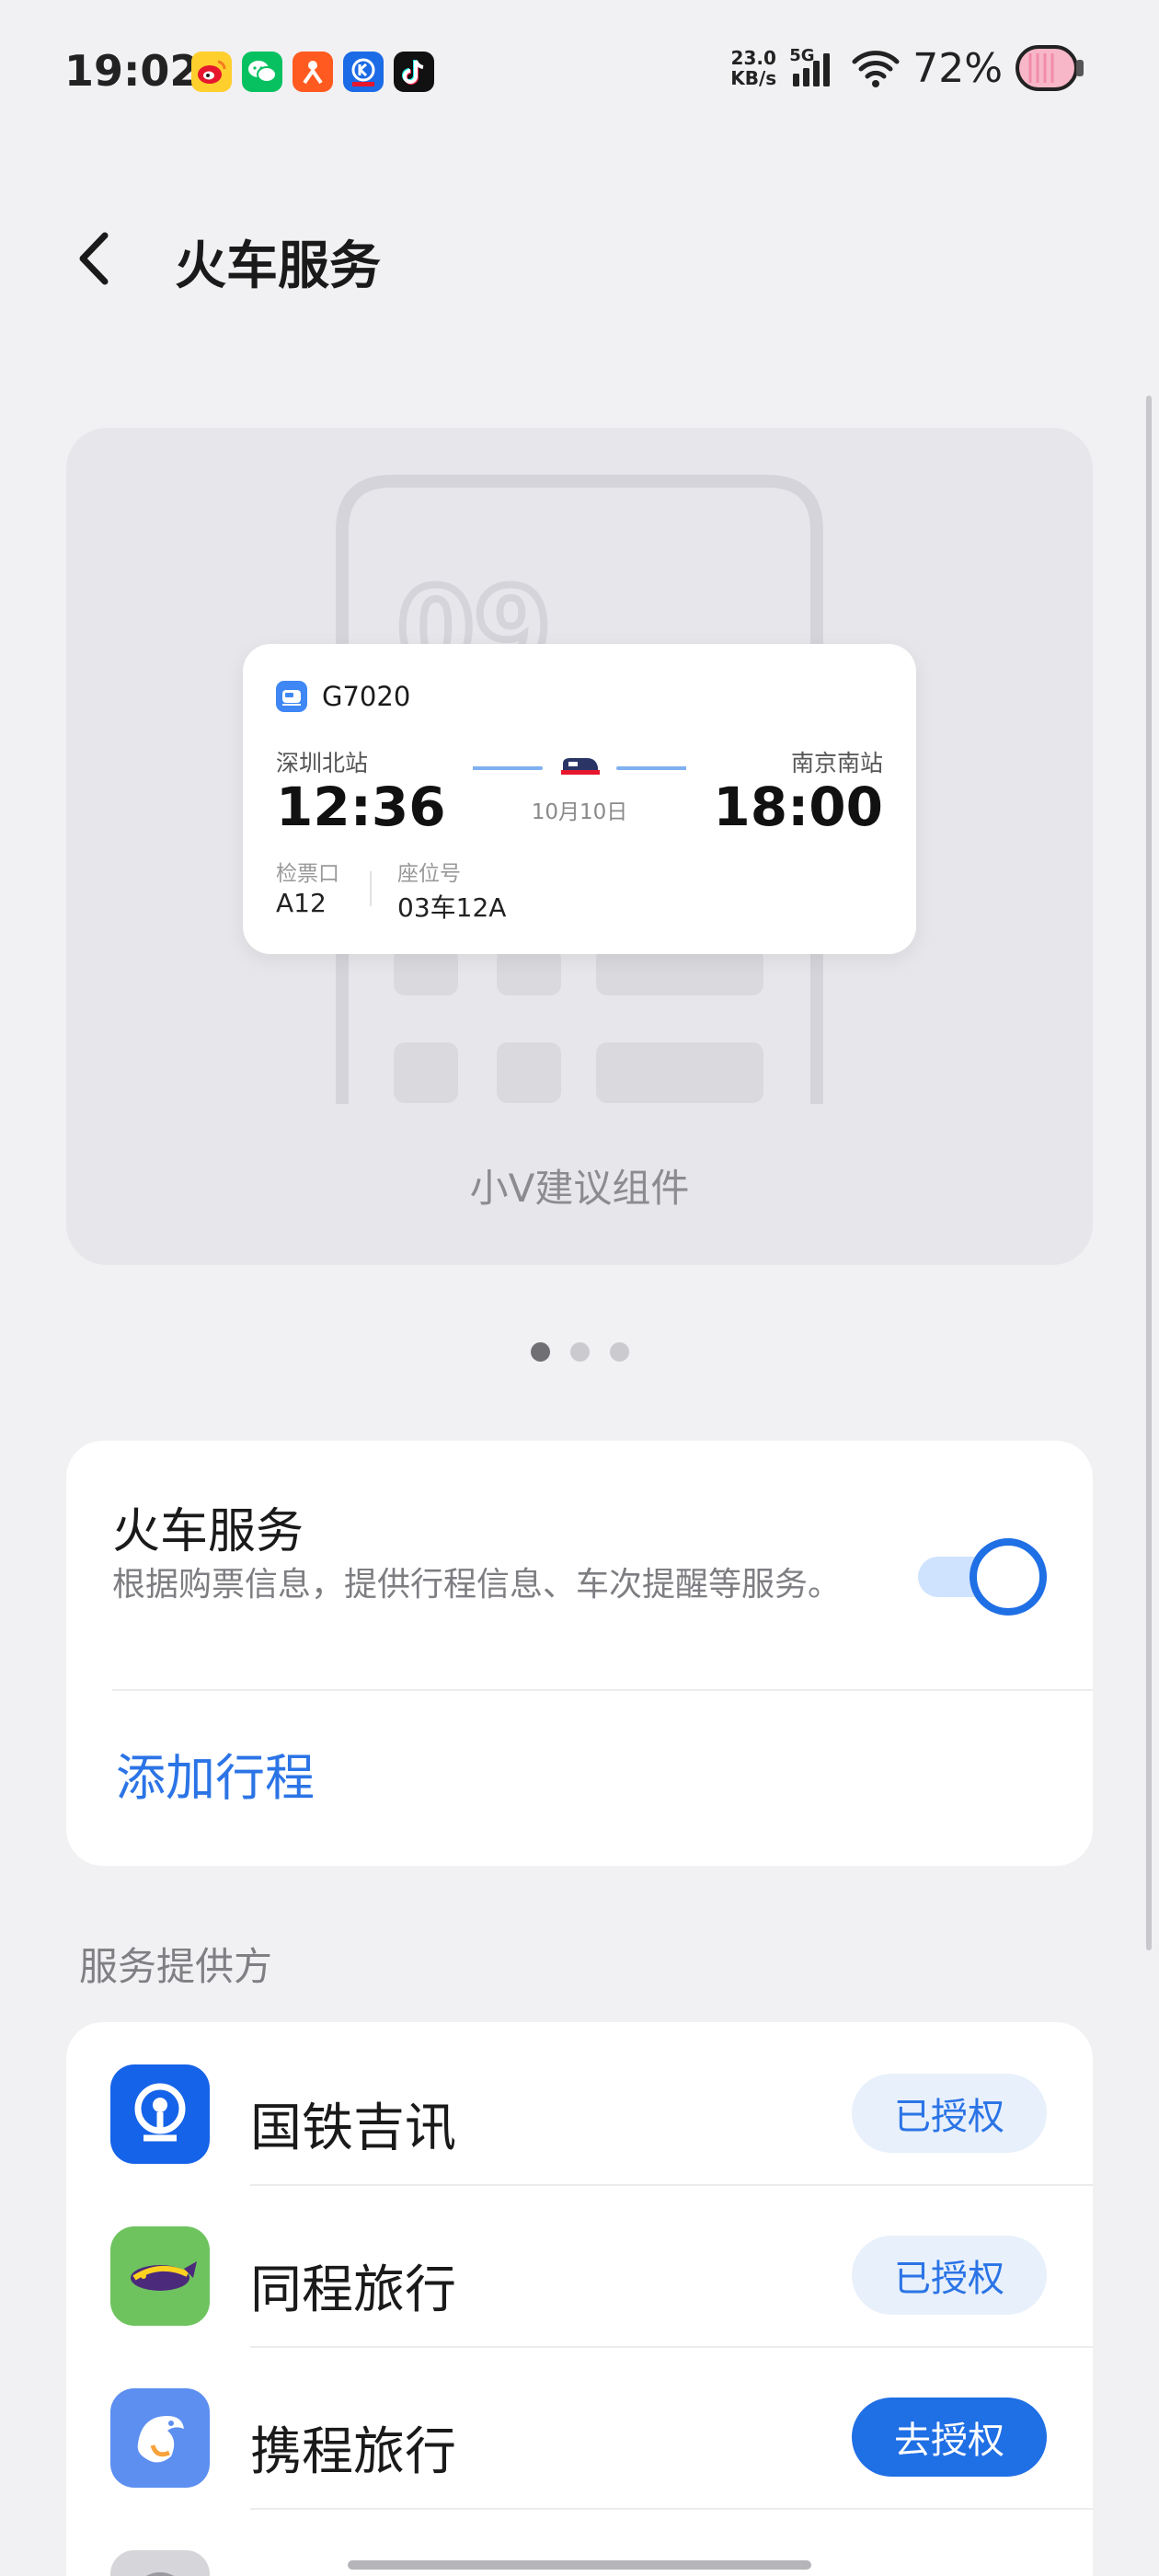 The height and width of the screenshot is (2576, 1159). I want to click on provider-row-tongcheng: 同程旅行 已授权, so click(579, 2265).